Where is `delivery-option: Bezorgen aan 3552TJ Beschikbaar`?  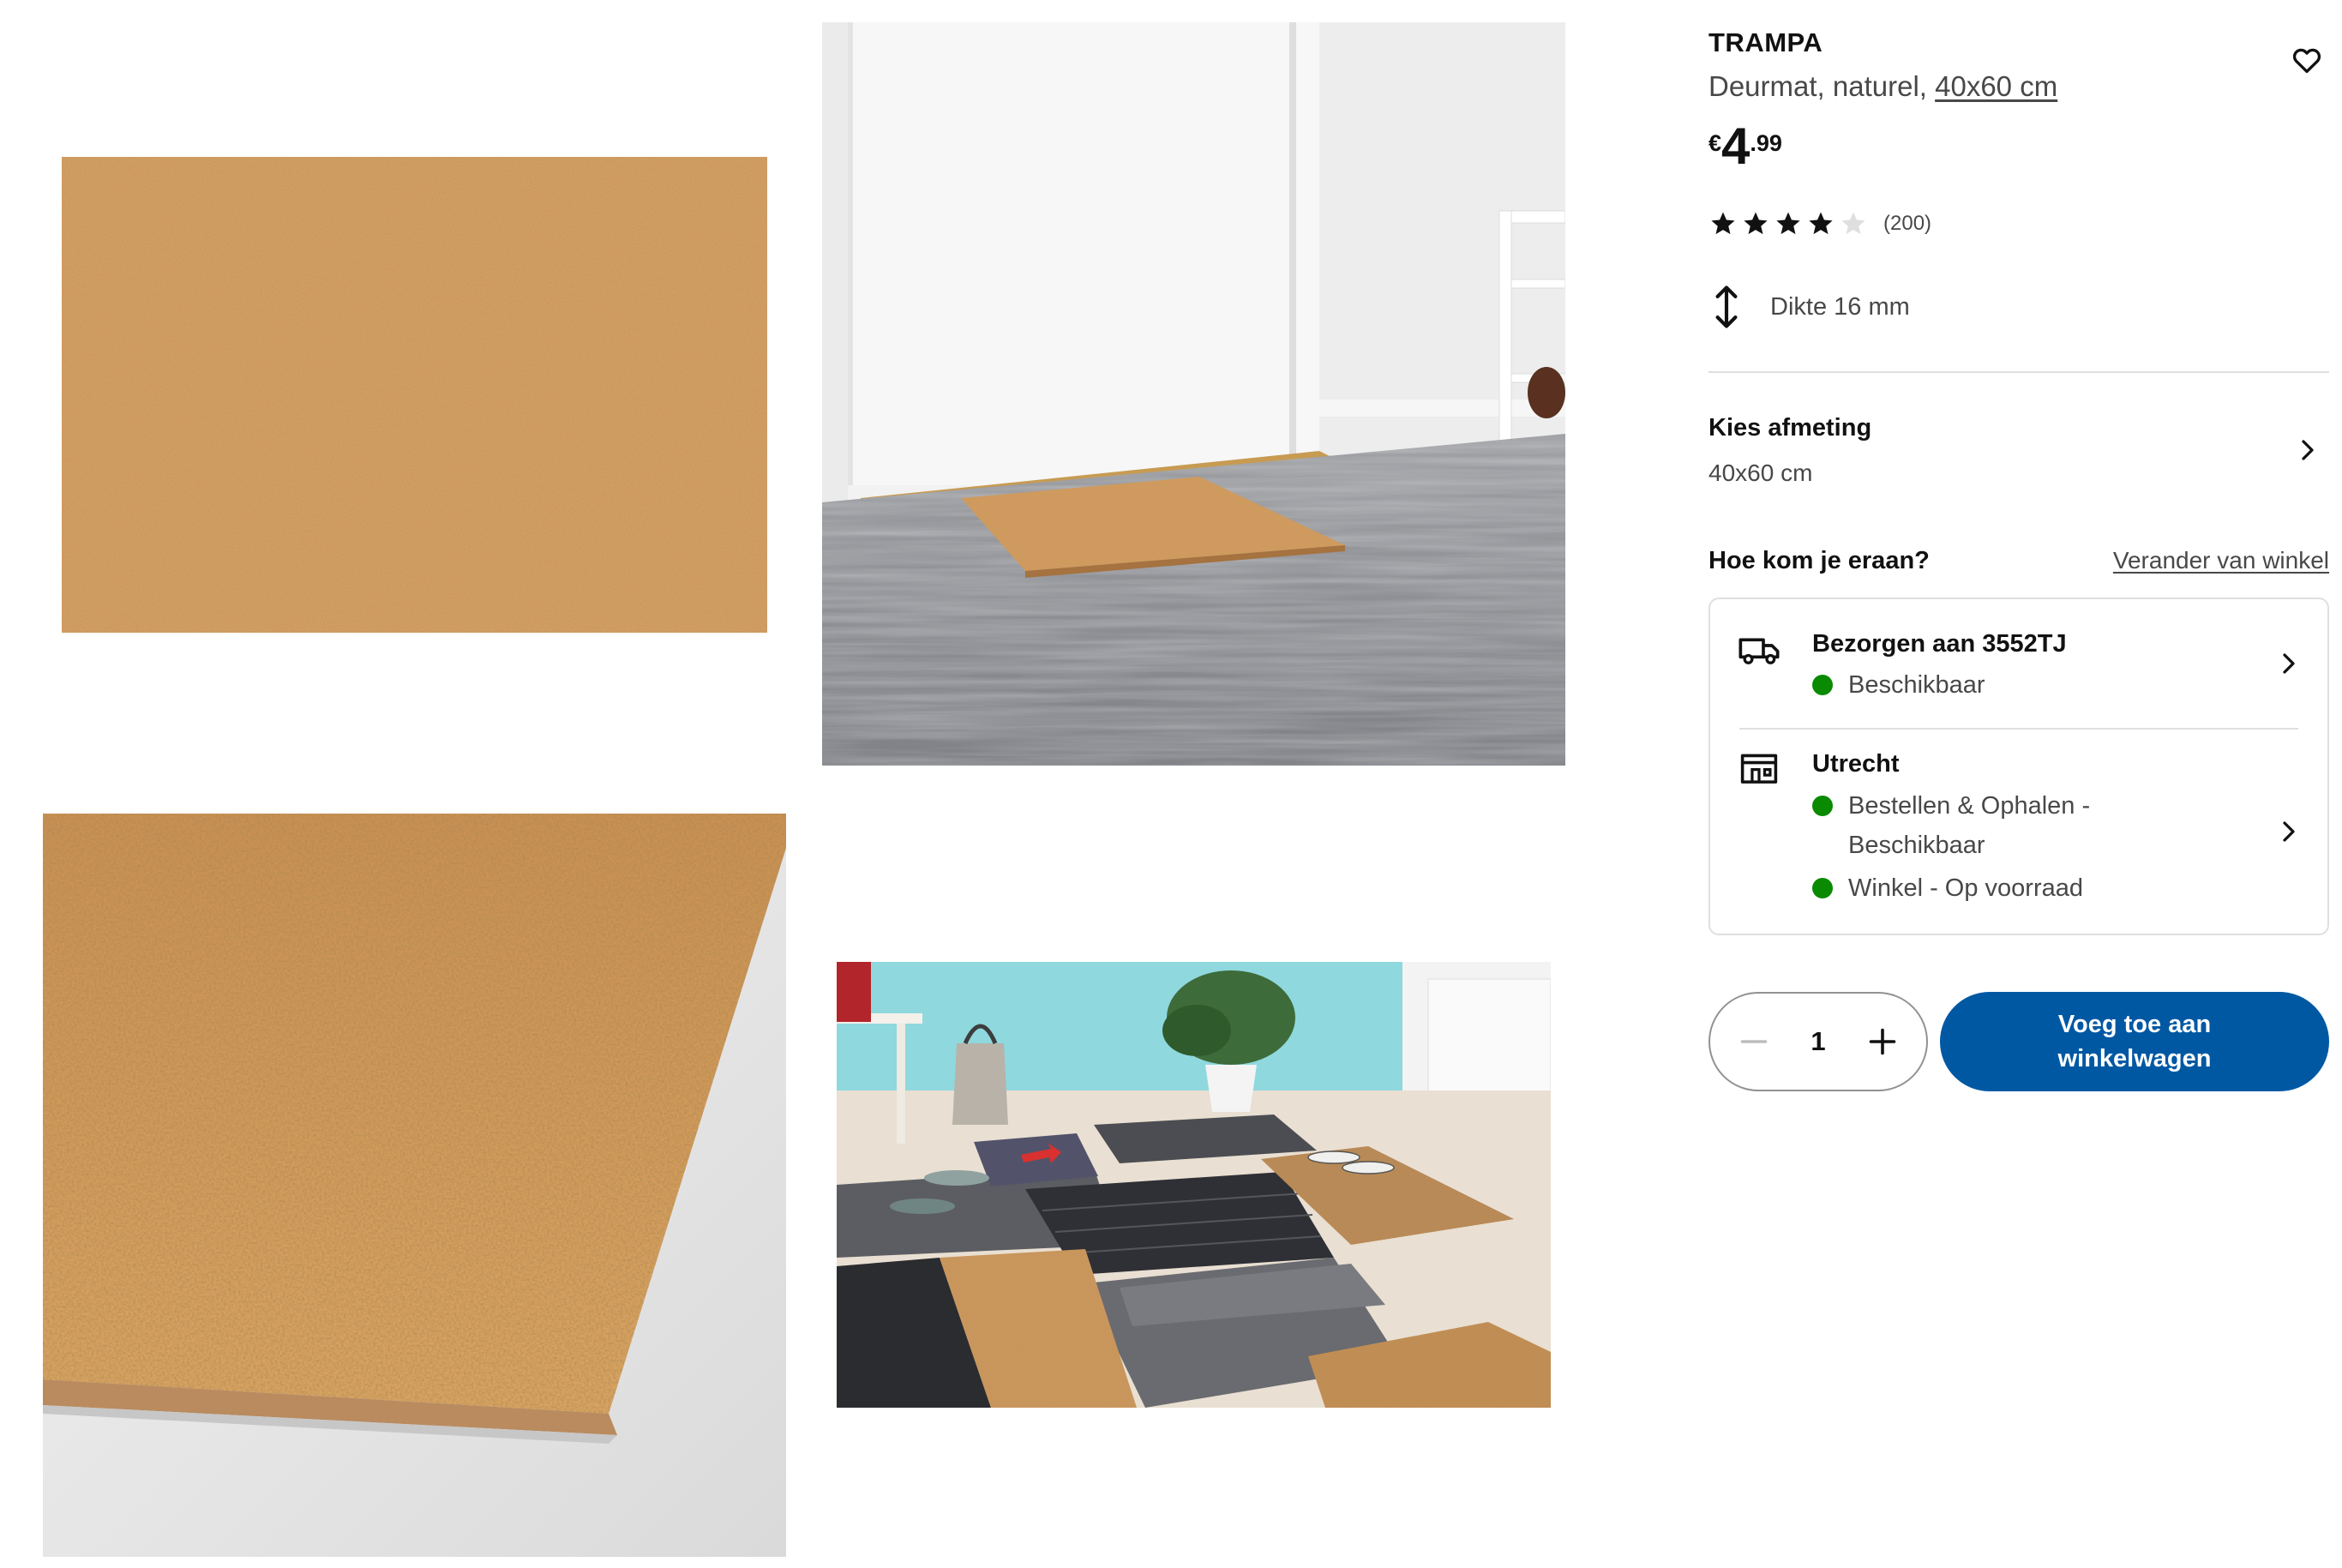 delivery-option: Bezorgen aan 3552TJ Beschikbaar is located at coordinates (2018, 663).